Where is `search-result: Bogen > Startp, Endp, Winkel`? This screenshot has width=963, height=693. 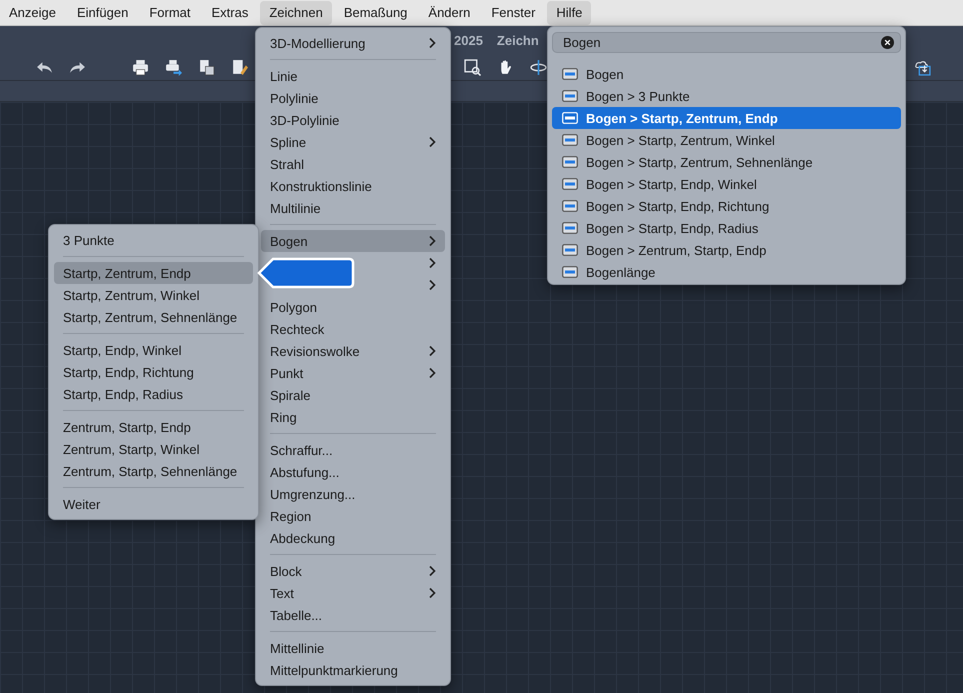
search-result: Bogen > Startp, Endp, Winkel is located at coordinates (726, 184).